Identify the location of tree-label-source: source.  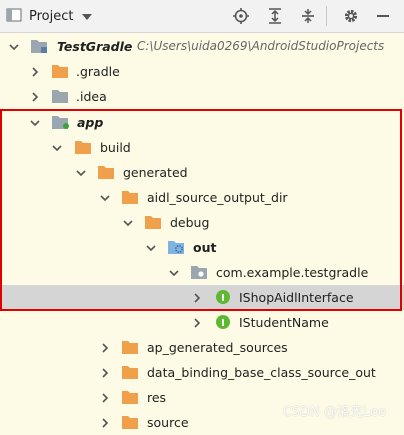
(168, 422).